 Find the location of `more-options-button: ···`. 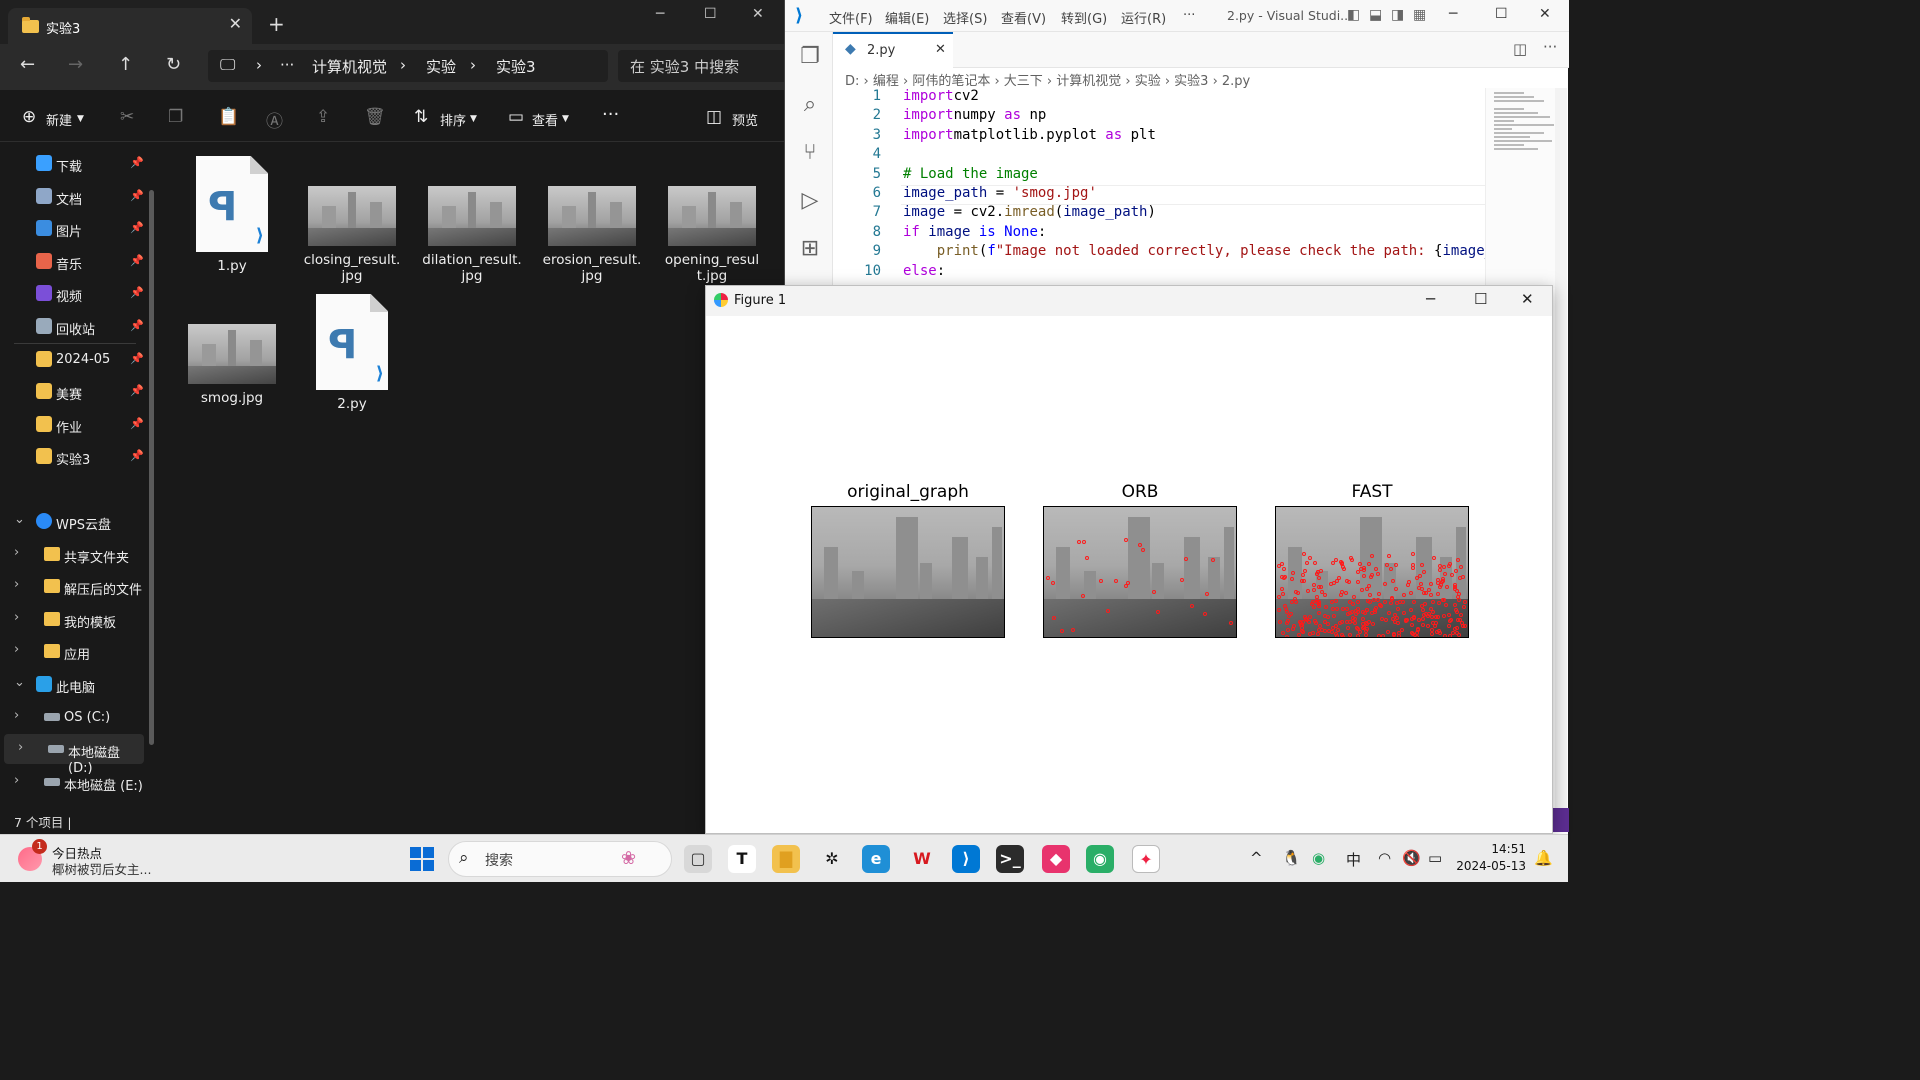

more-options-button: ··· is located at coordinates (610, 114).